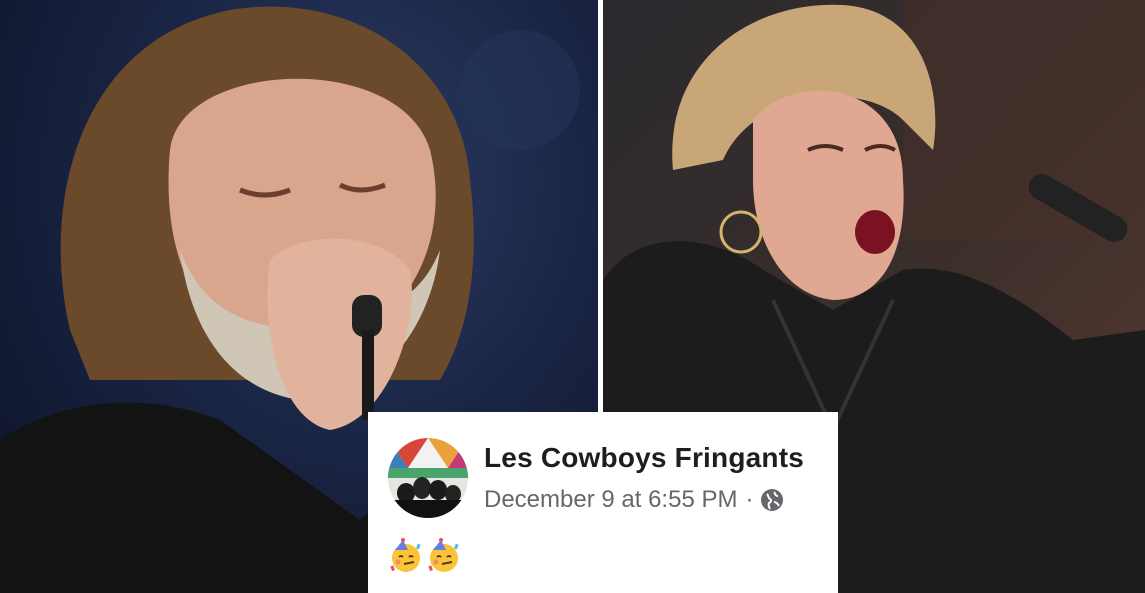 This screenshot has width=1145, height=593. Describe the element at coordinates (644, 458) in the screenshot. I see `page-name: Les Cowboys Fringants` at that location.